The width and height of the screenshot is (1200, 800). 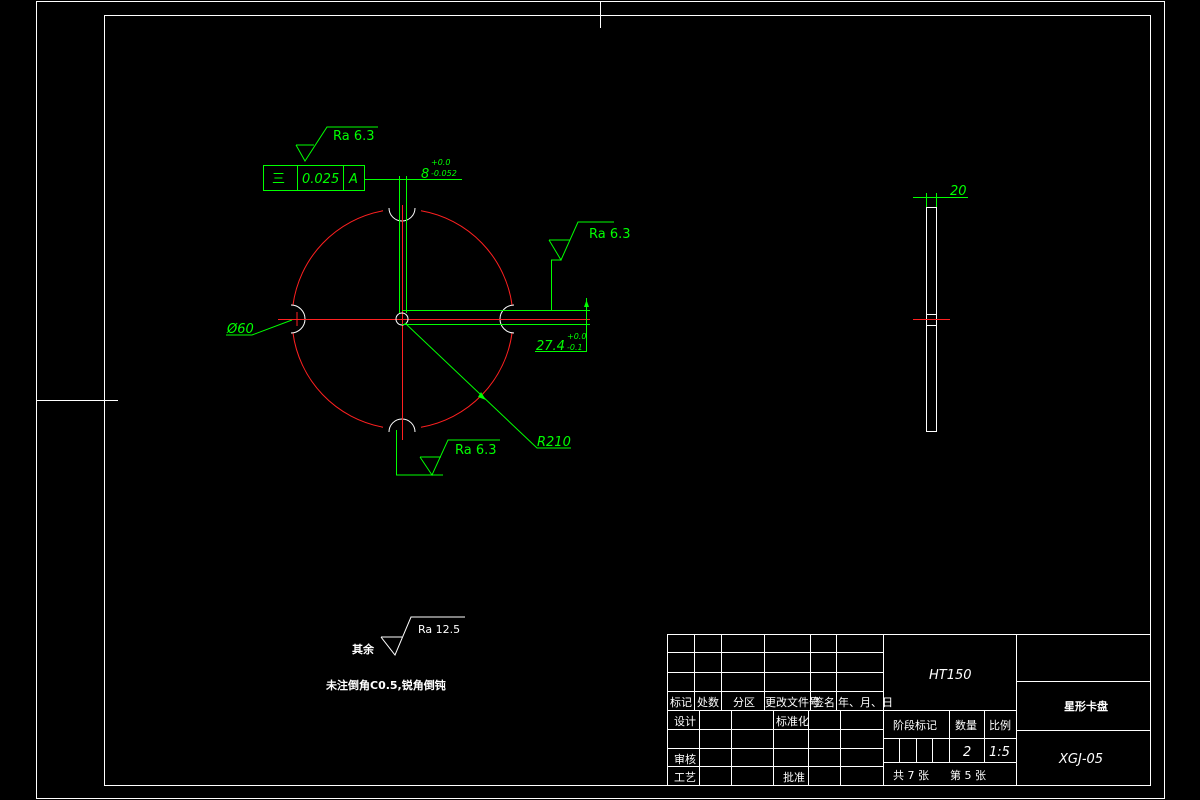 I want to click on header-change-doc: 更改文件号, so click(x=792, y=702).